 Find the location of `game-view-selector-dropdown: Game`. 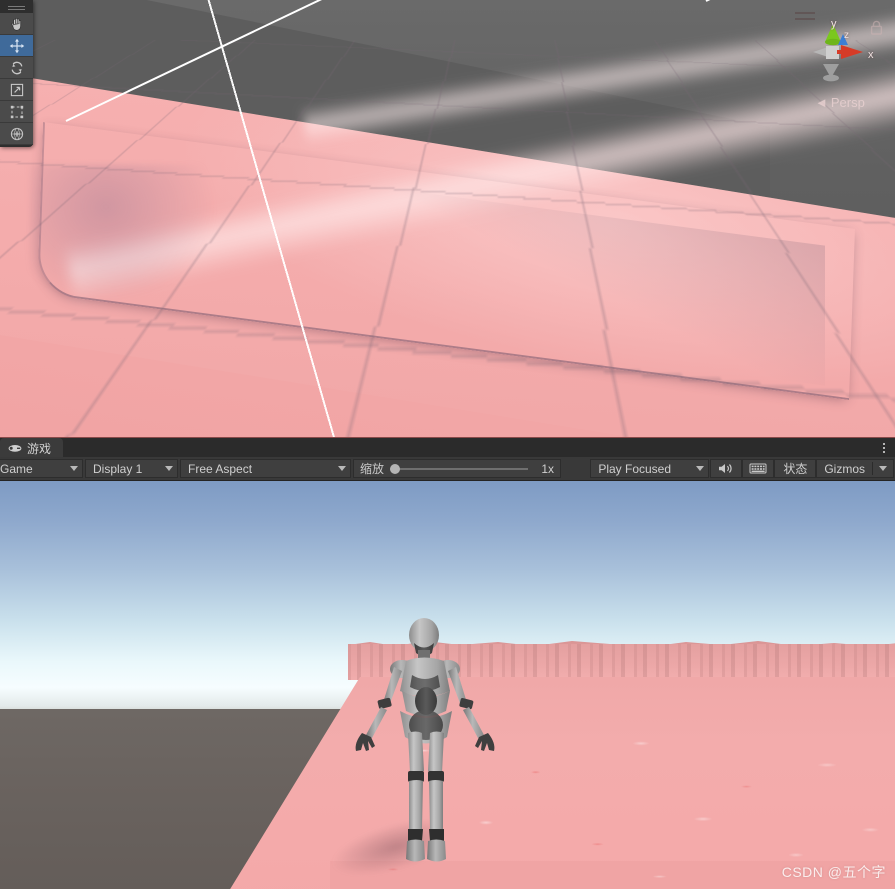

game-view-selector-dropdown: Game is located at coordinates (41, 468).